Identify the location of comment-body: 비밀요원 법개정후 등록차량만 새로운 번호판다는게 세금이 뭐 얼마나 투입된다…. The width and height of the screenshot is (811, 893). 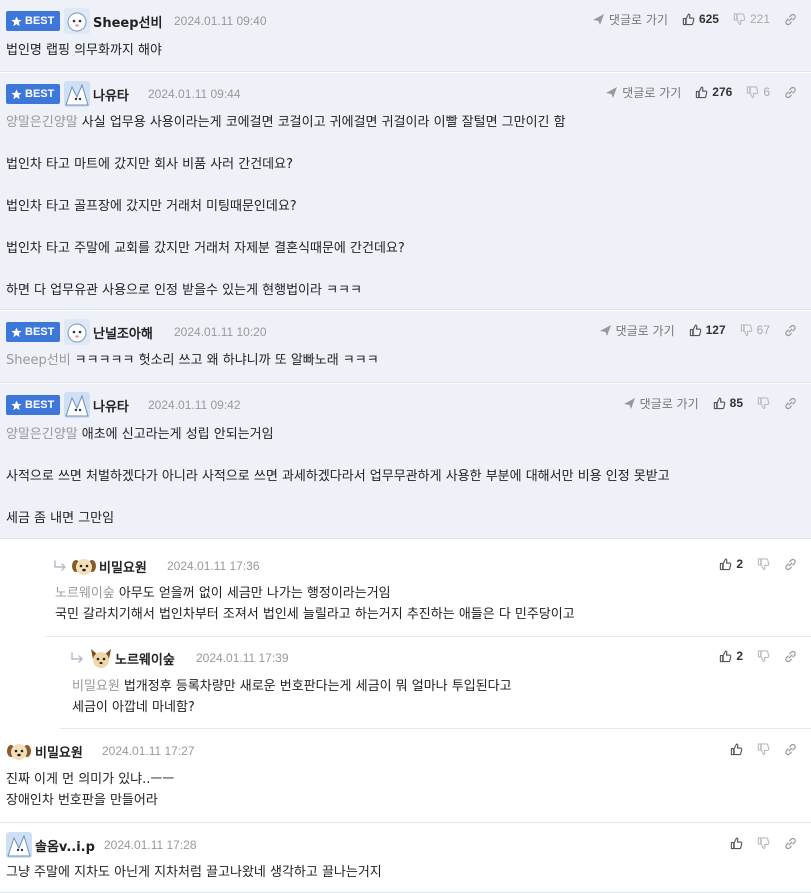
(434, 697).